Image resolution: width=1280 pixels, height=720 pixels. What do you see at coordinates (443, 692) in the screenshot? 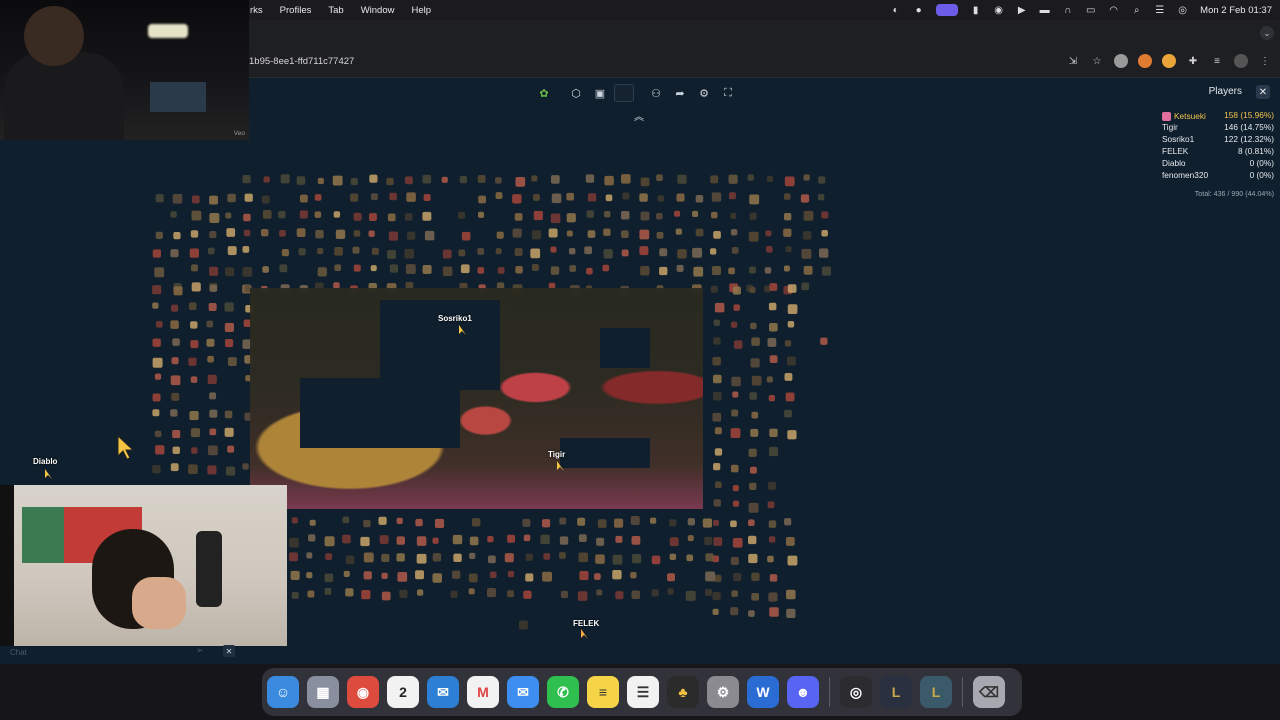
I see `mail-icon: ✉` at bounding box center [443, 692].